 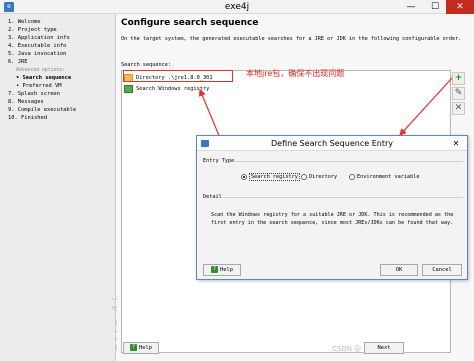 I want to click on detail-separator, so click(x=343, y=197).